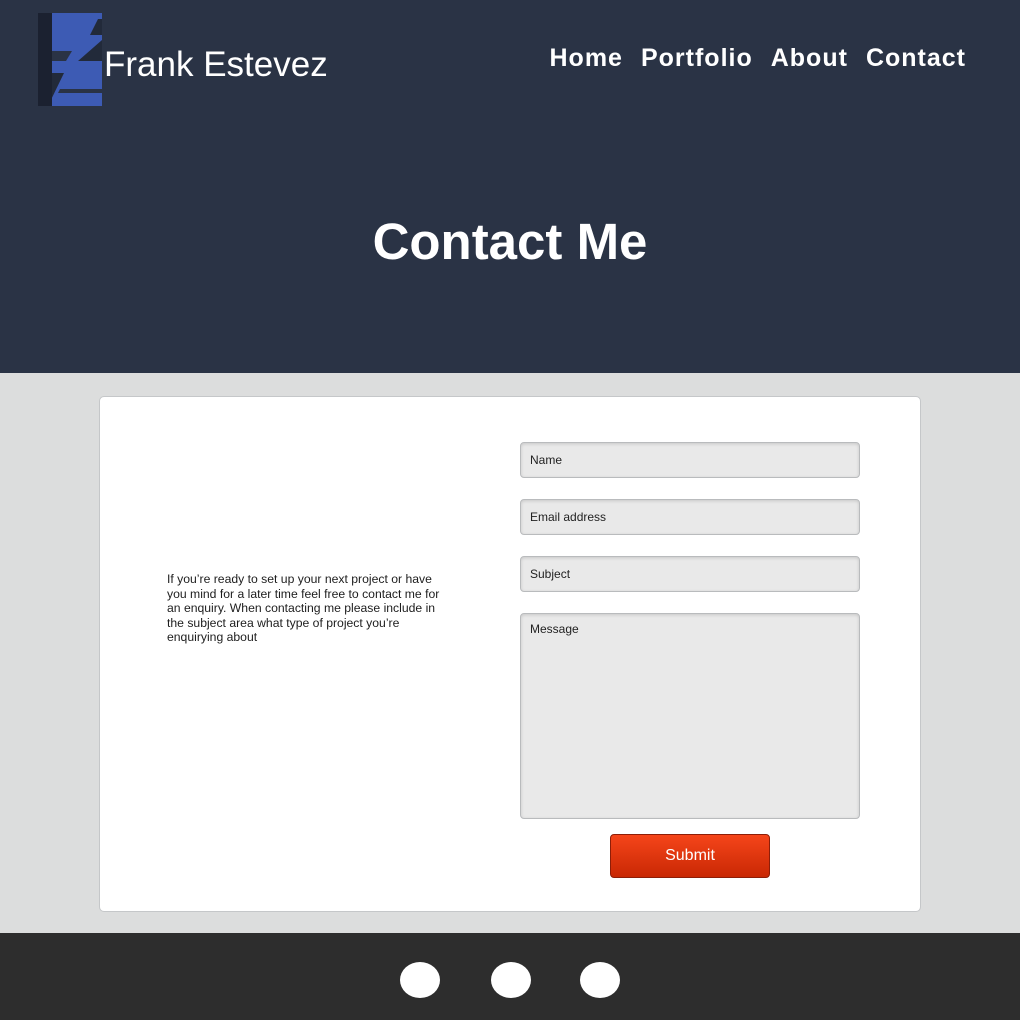 Image resolution: width=1020 pixels, height=1020 pixels. What do you see at coordinates (216, 65) in the screenshot?
I see `brand-name: Frank Estevez` at bounding box center [216, 65].